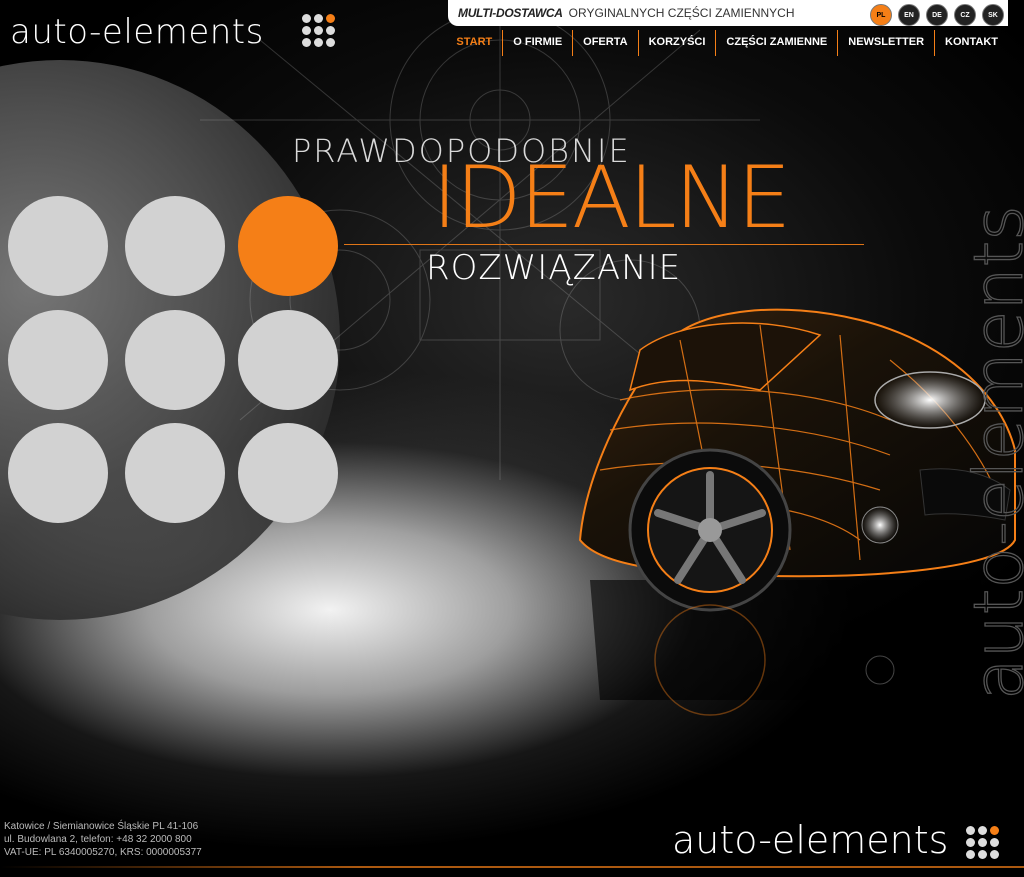 This screenshot has width=1024, height=877. What do you see at coordinates (678, 43) in the screenshot?
I see `nav-item-korzysci: KORZYŚCI` at bounding box center [678, 43].